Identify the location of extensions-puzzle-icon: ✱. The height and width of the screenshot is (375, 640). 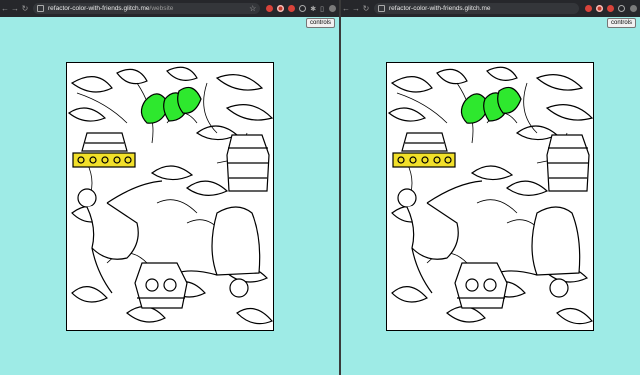
(313, 9).